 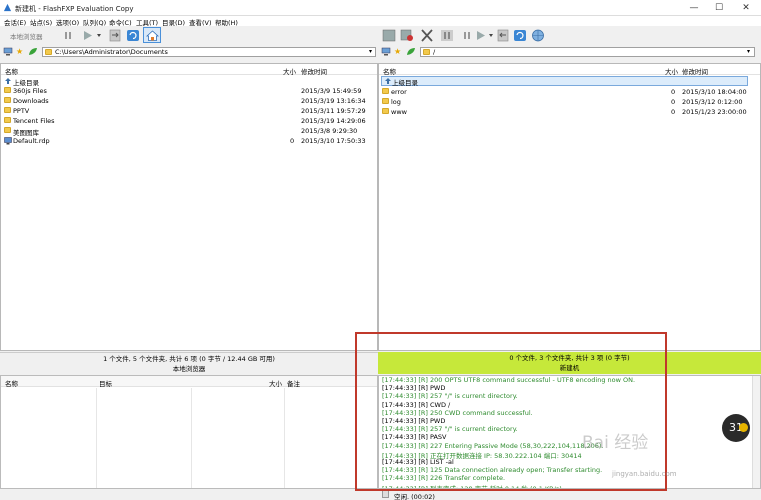 I want to click on left-status-label: 本地浏览器, so click(x=189, y=369).